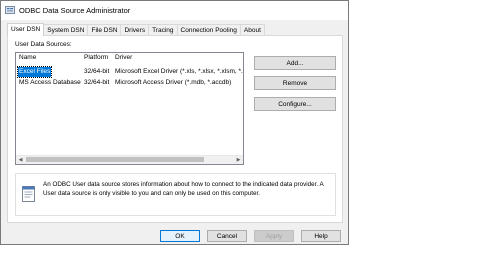  What do you see at coordinates (173, 82) in the screenshot?
I see `data-source-driver: Microsoft Access Driver (*.mdb, *.accdb)` at bounding box center [173, 82].